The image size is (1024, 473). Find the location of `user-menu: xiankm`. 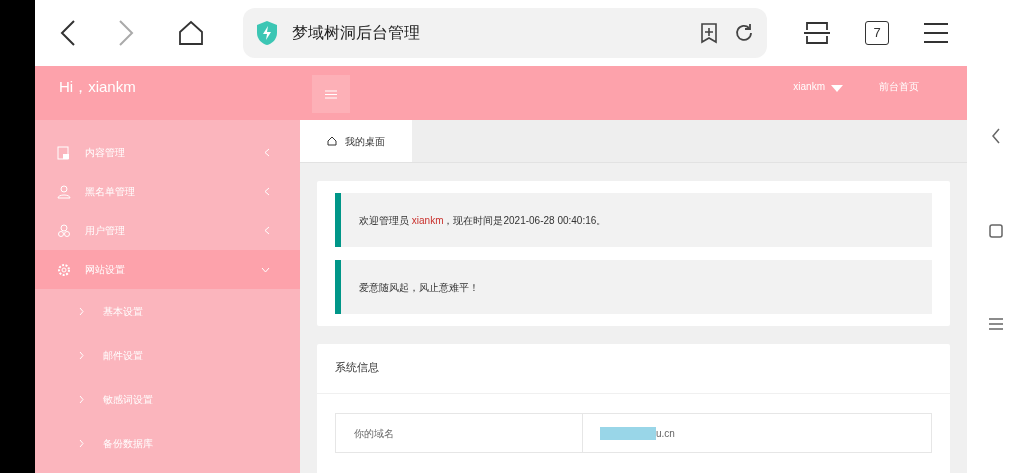

user-menu: xiankm is located at coordinates (818, 80).